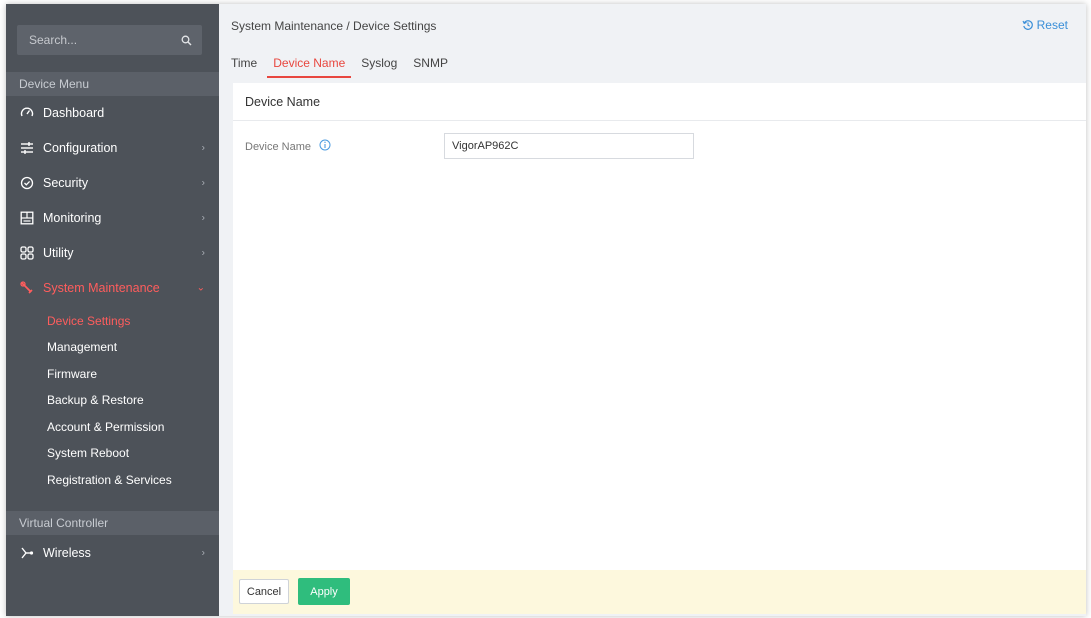 The height and width of the screenshot is (618, 1091). I want to click on reset-label: Reset, so click(1052, 25).